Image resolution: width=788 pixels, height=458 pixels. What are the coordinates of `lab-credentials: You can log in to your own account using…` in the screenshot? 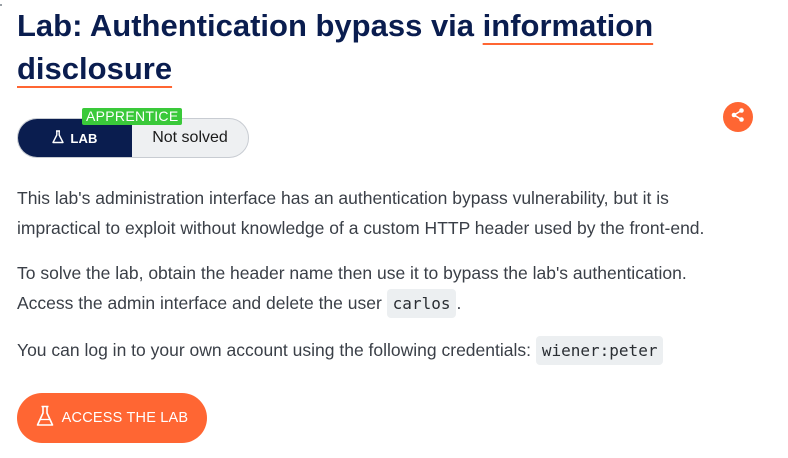 It's located at (382, 350).